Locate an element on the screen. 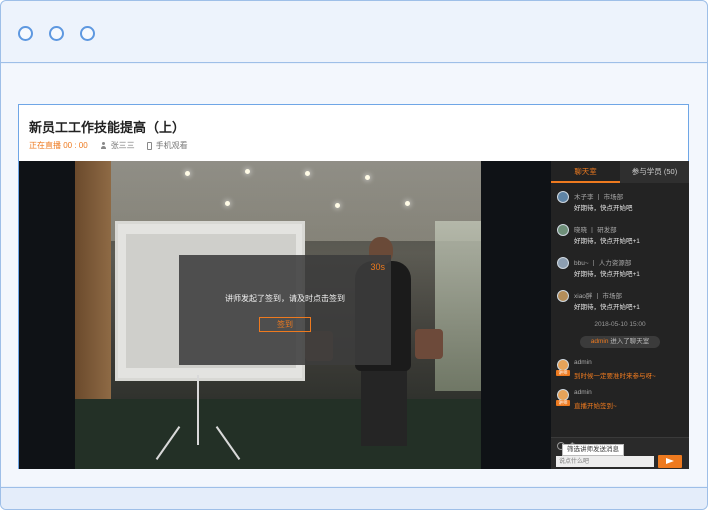 The image size is (708, 510). signin-button: 签到 is located at coordinates (285, 324).